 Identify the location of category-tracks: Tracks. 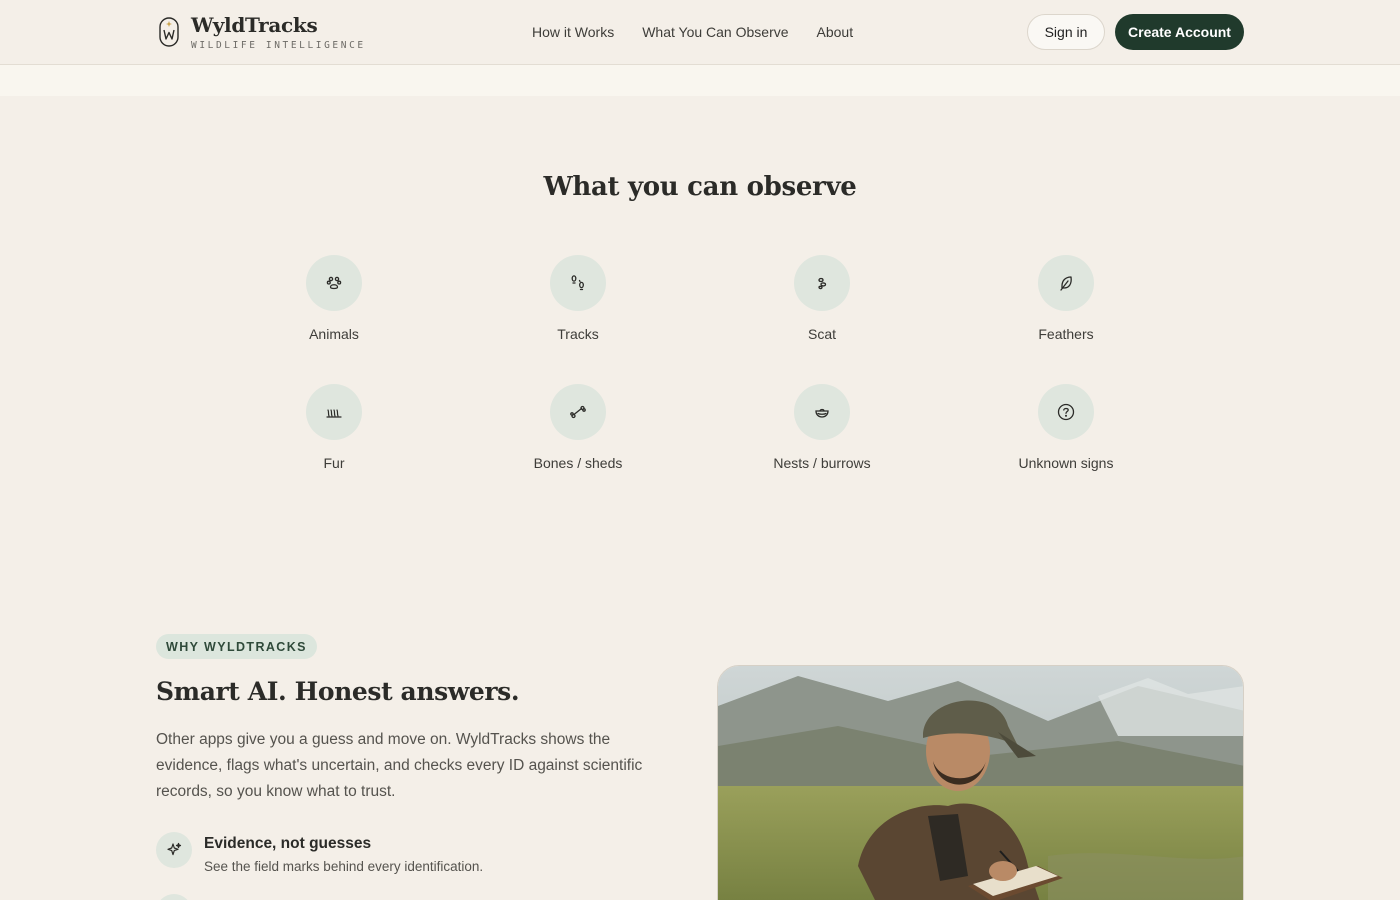
(578, 298).